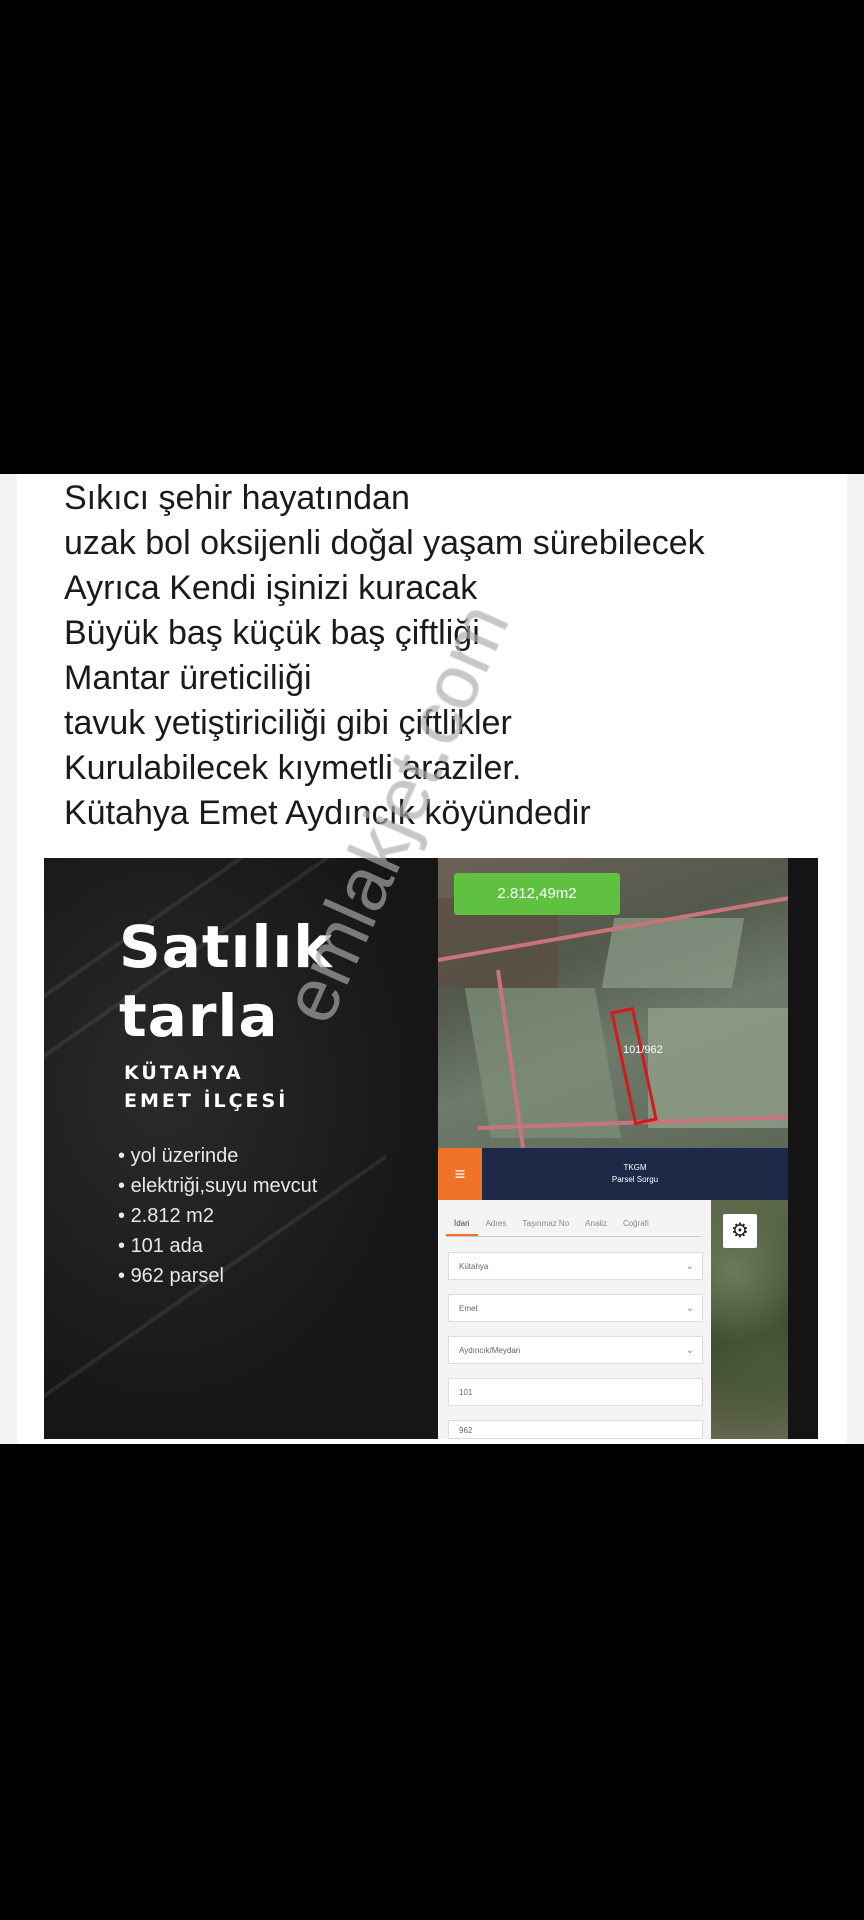 This screenshot has width=864, height=1920. What do you see at coordinates (474, 1266) in the screenshot?
I see `province-value: Kütahya` at bounding box center [474, 1266].